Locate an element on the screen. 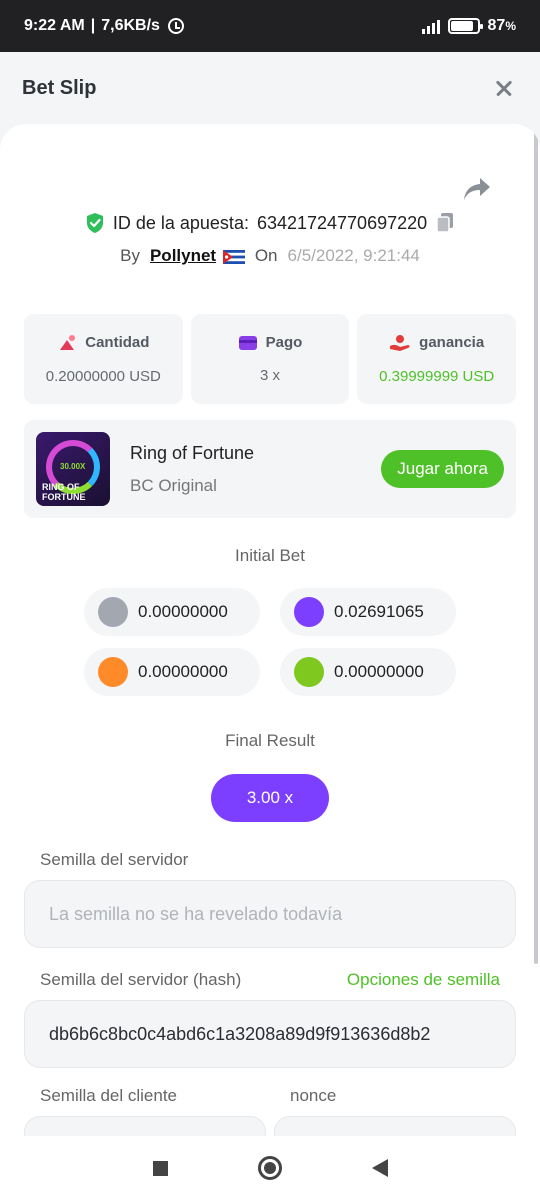 The height and width of the screenshot is (1200, 540). battery-icon is located at coordinates (465, 26).